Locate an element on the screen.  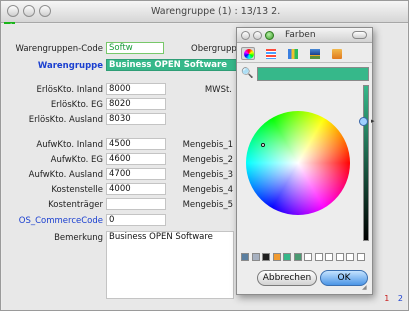
panel-zoom-button is located at coordinates (269, 35).